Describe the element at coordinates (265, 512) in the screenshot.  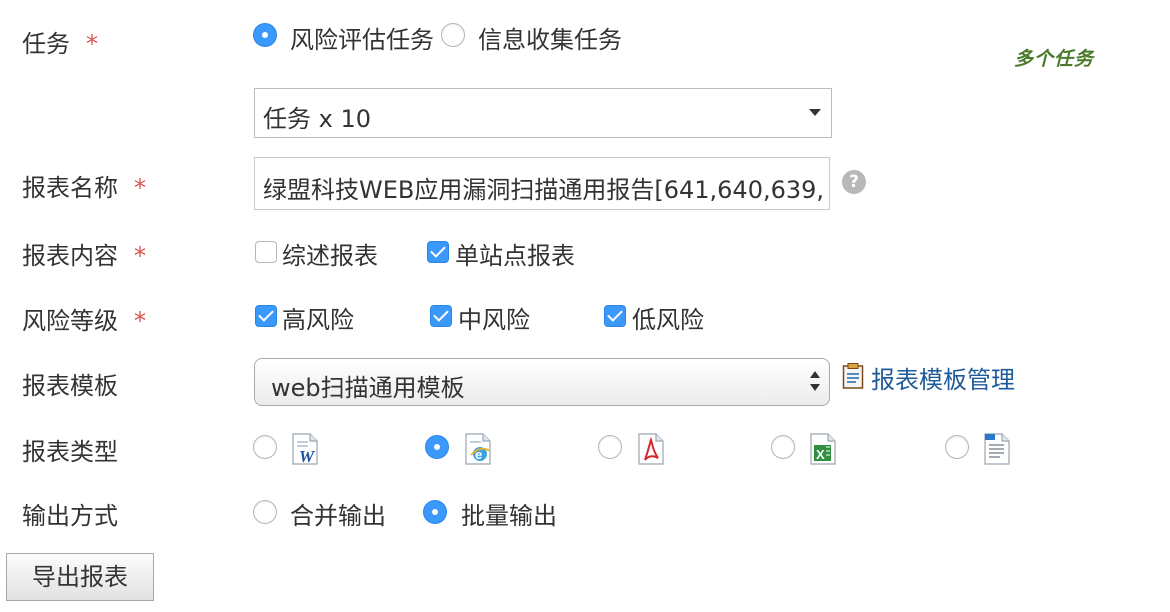
I see `output-merge-radio` at that location.